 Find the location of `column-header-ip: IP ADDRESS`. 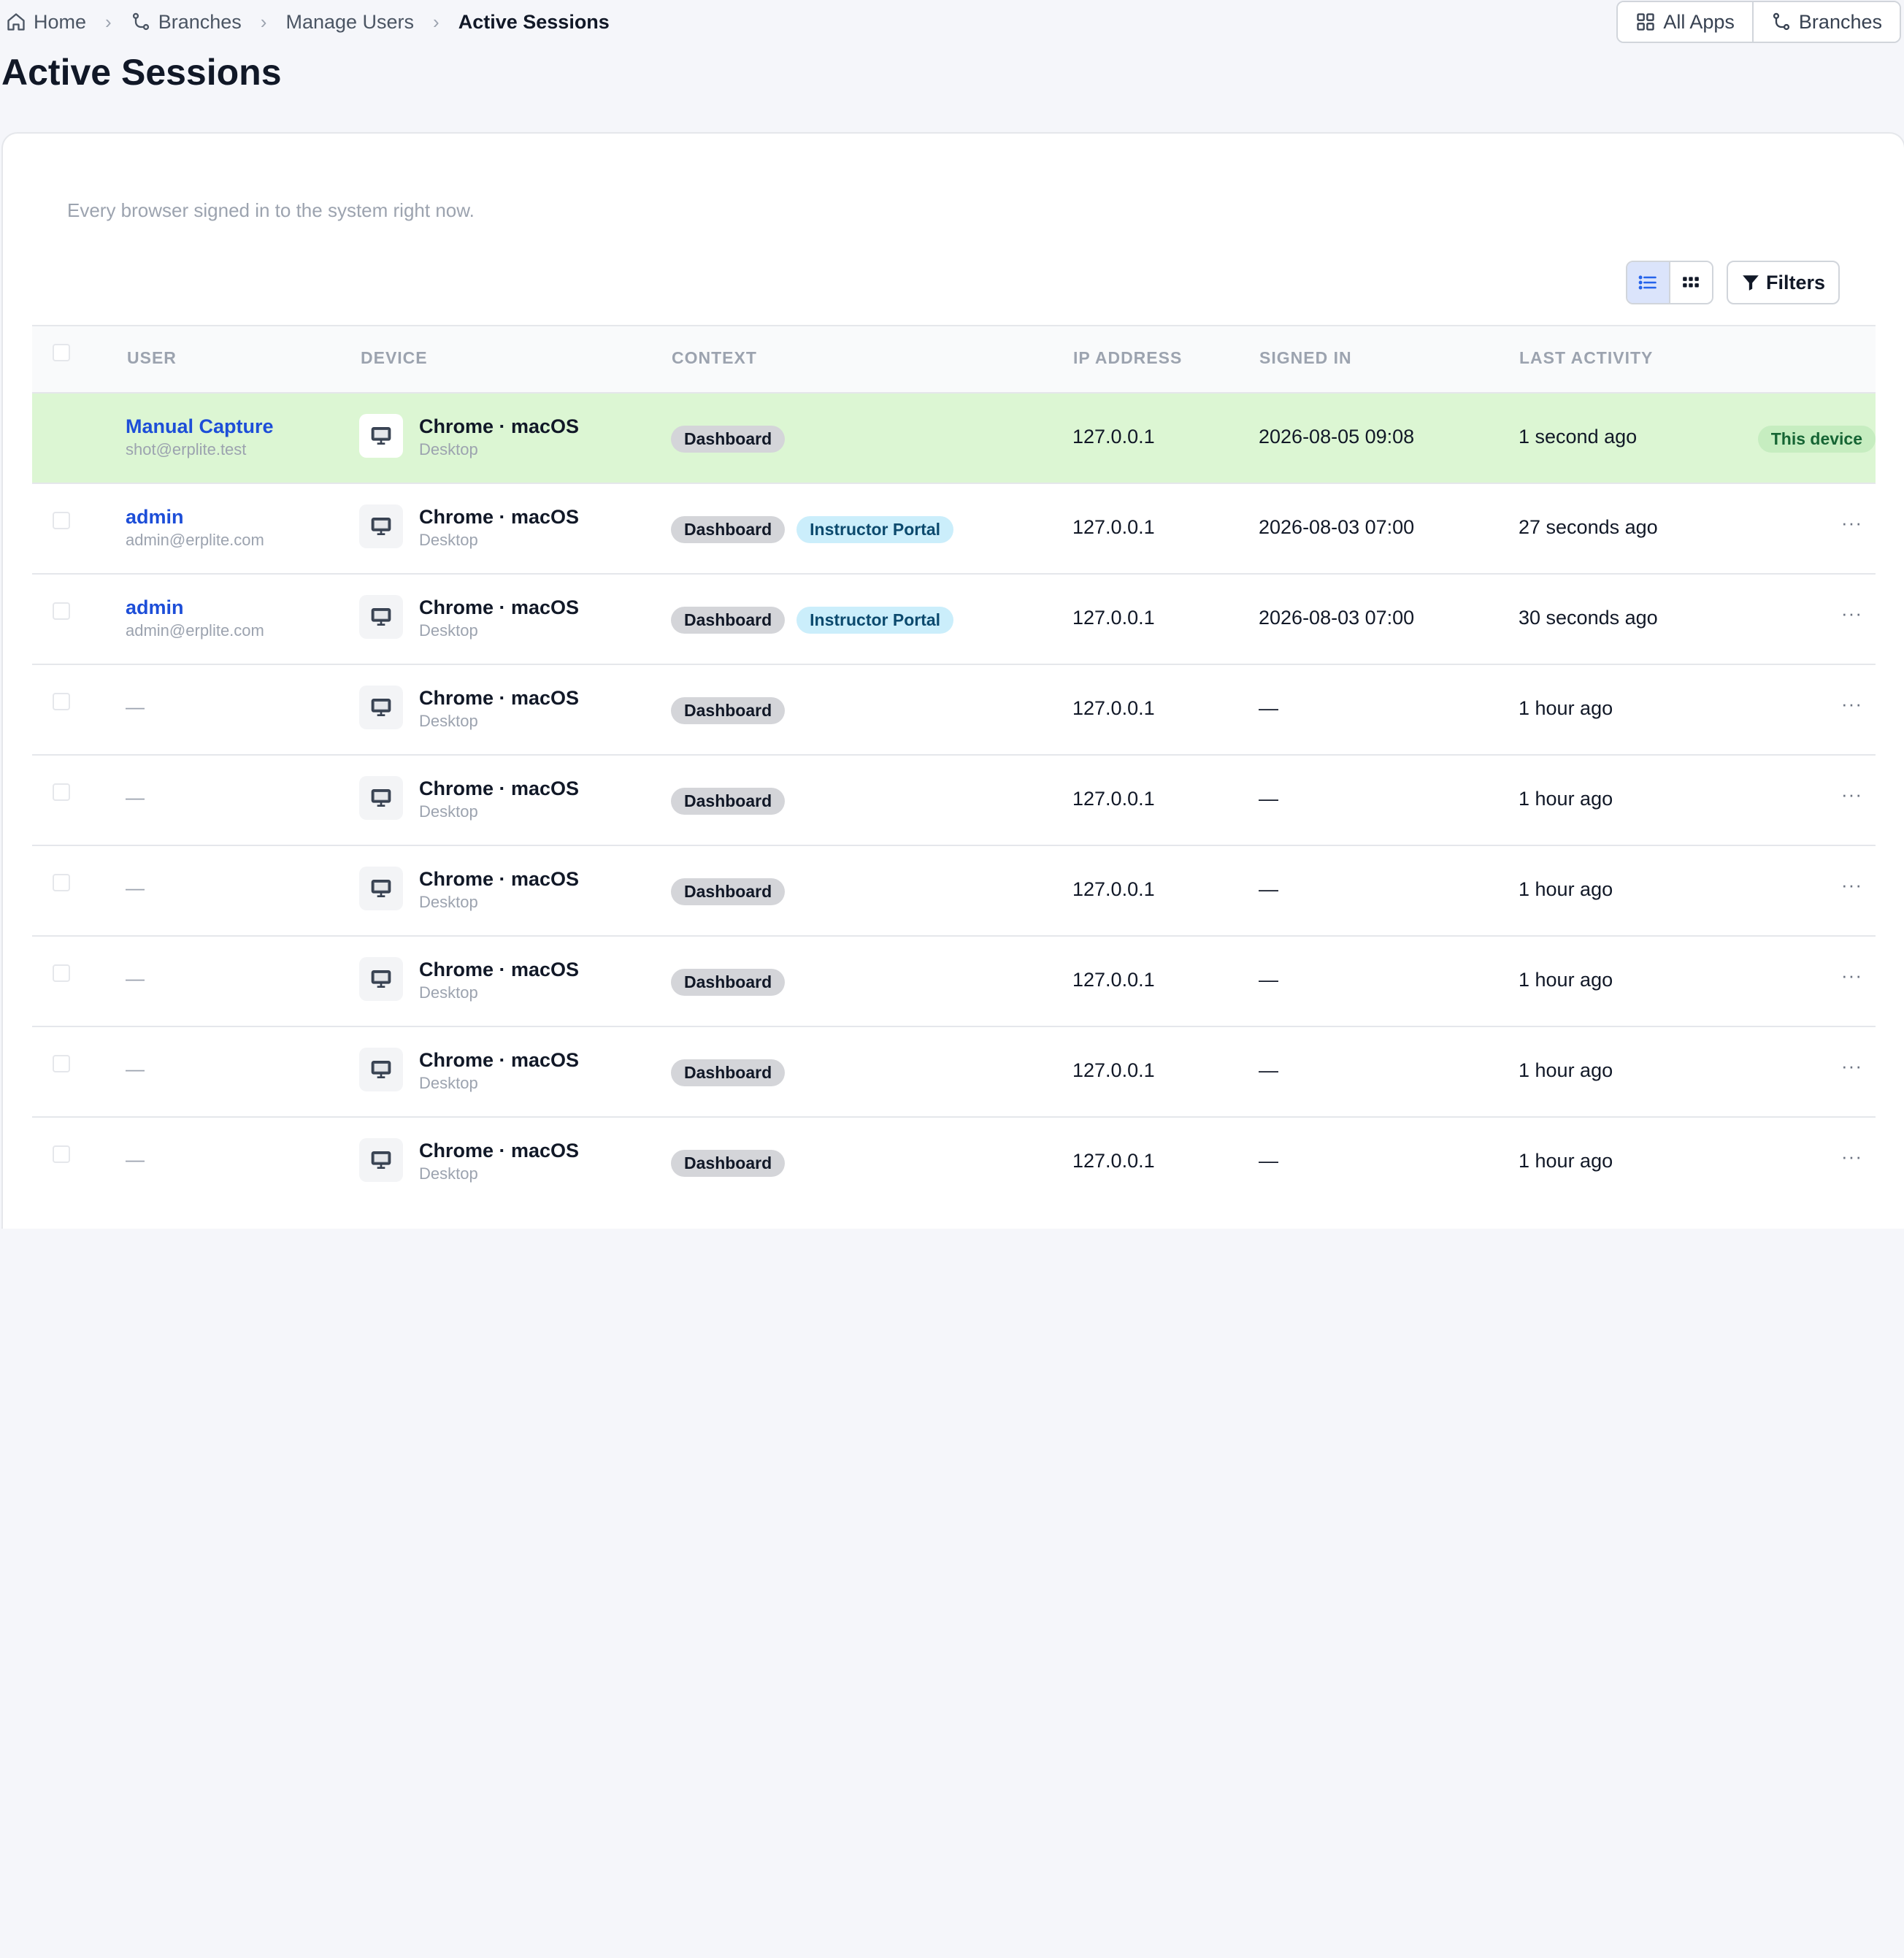

column-header-ip: IP ADDRESS is located at coordinates (1127, 358).